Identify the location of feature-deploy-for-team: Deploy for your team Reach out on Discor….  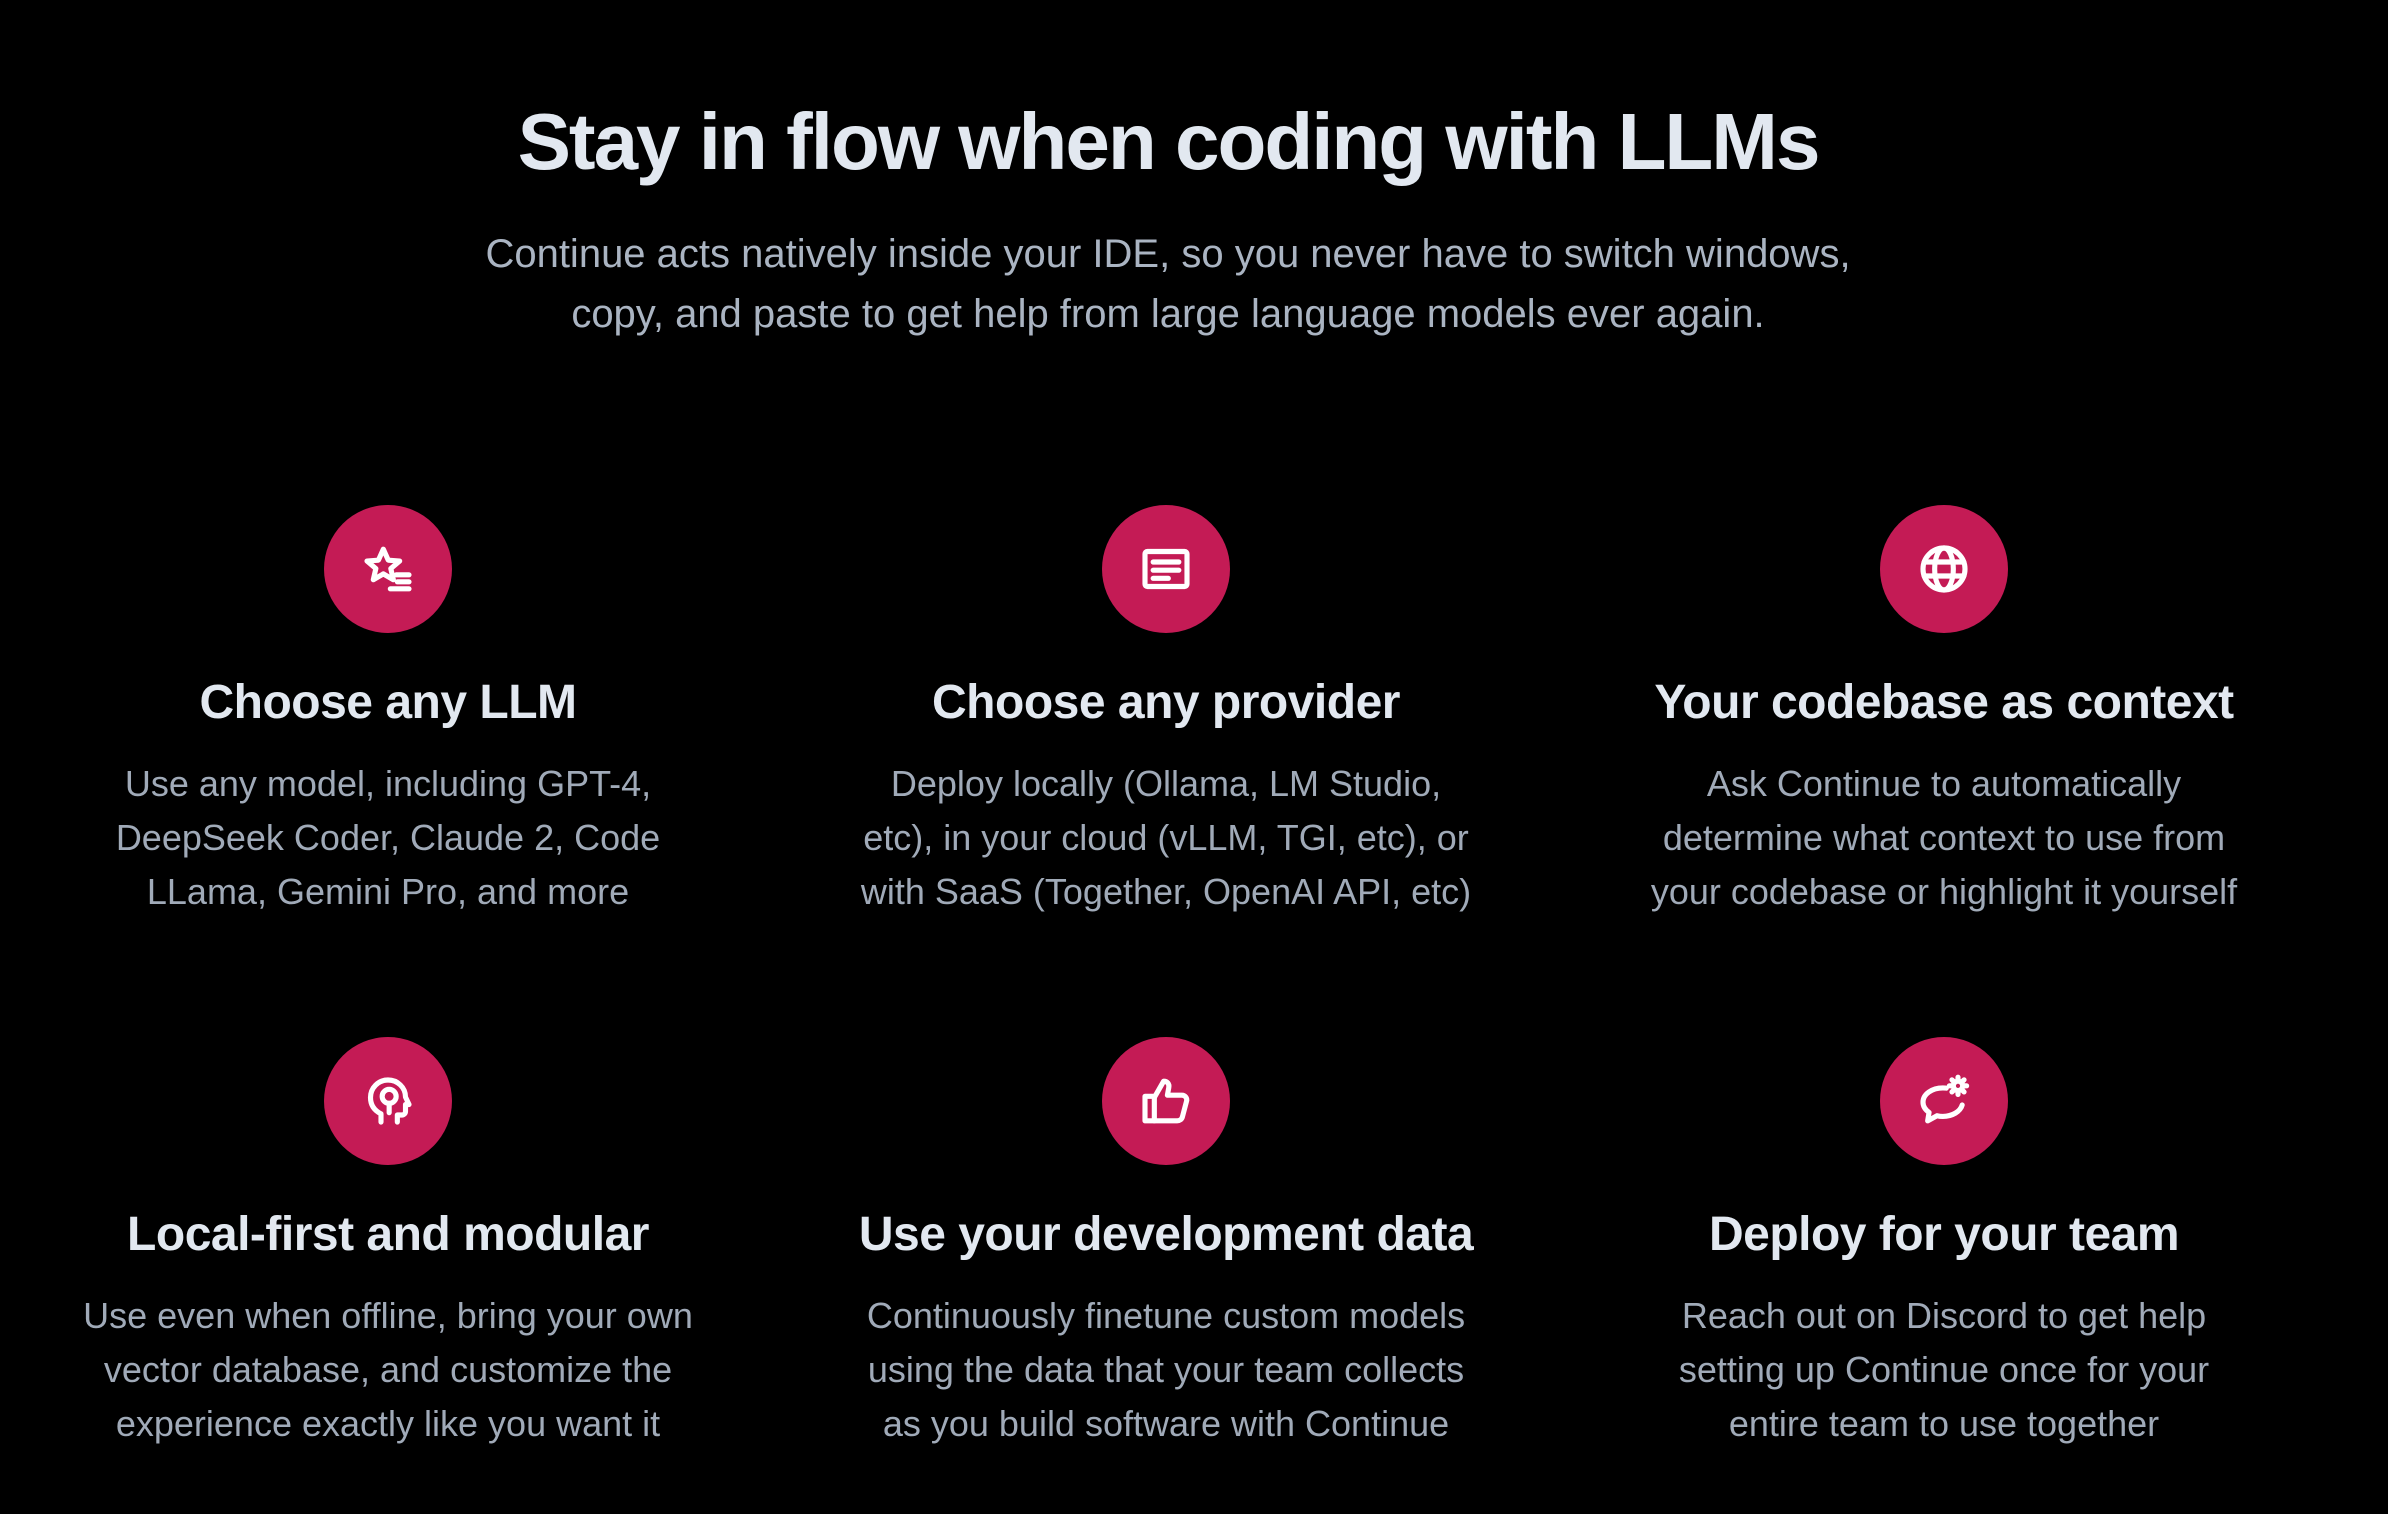
(1944, 1244).